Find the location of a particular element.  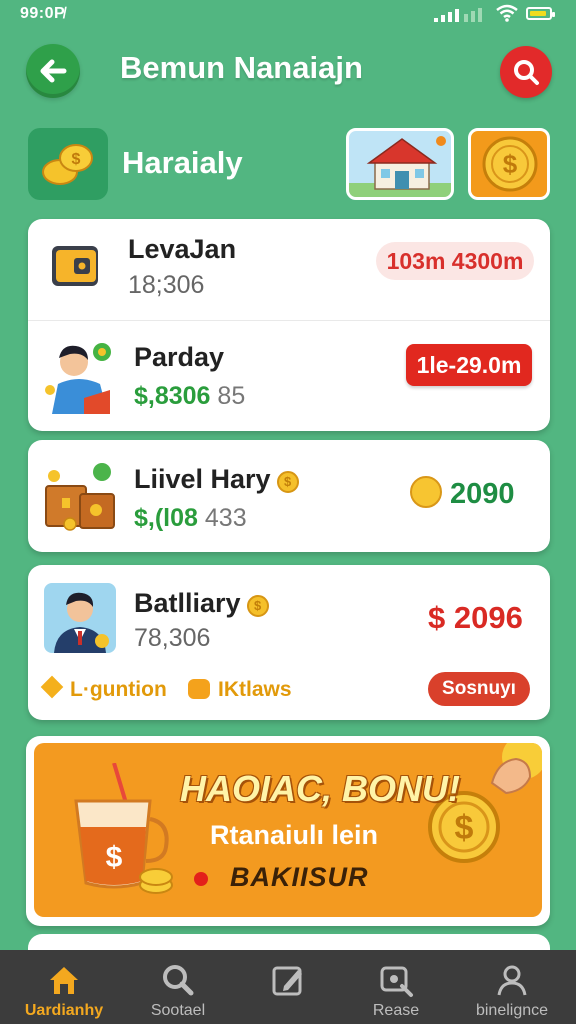

house-icon is located at coordinates (400, 166).